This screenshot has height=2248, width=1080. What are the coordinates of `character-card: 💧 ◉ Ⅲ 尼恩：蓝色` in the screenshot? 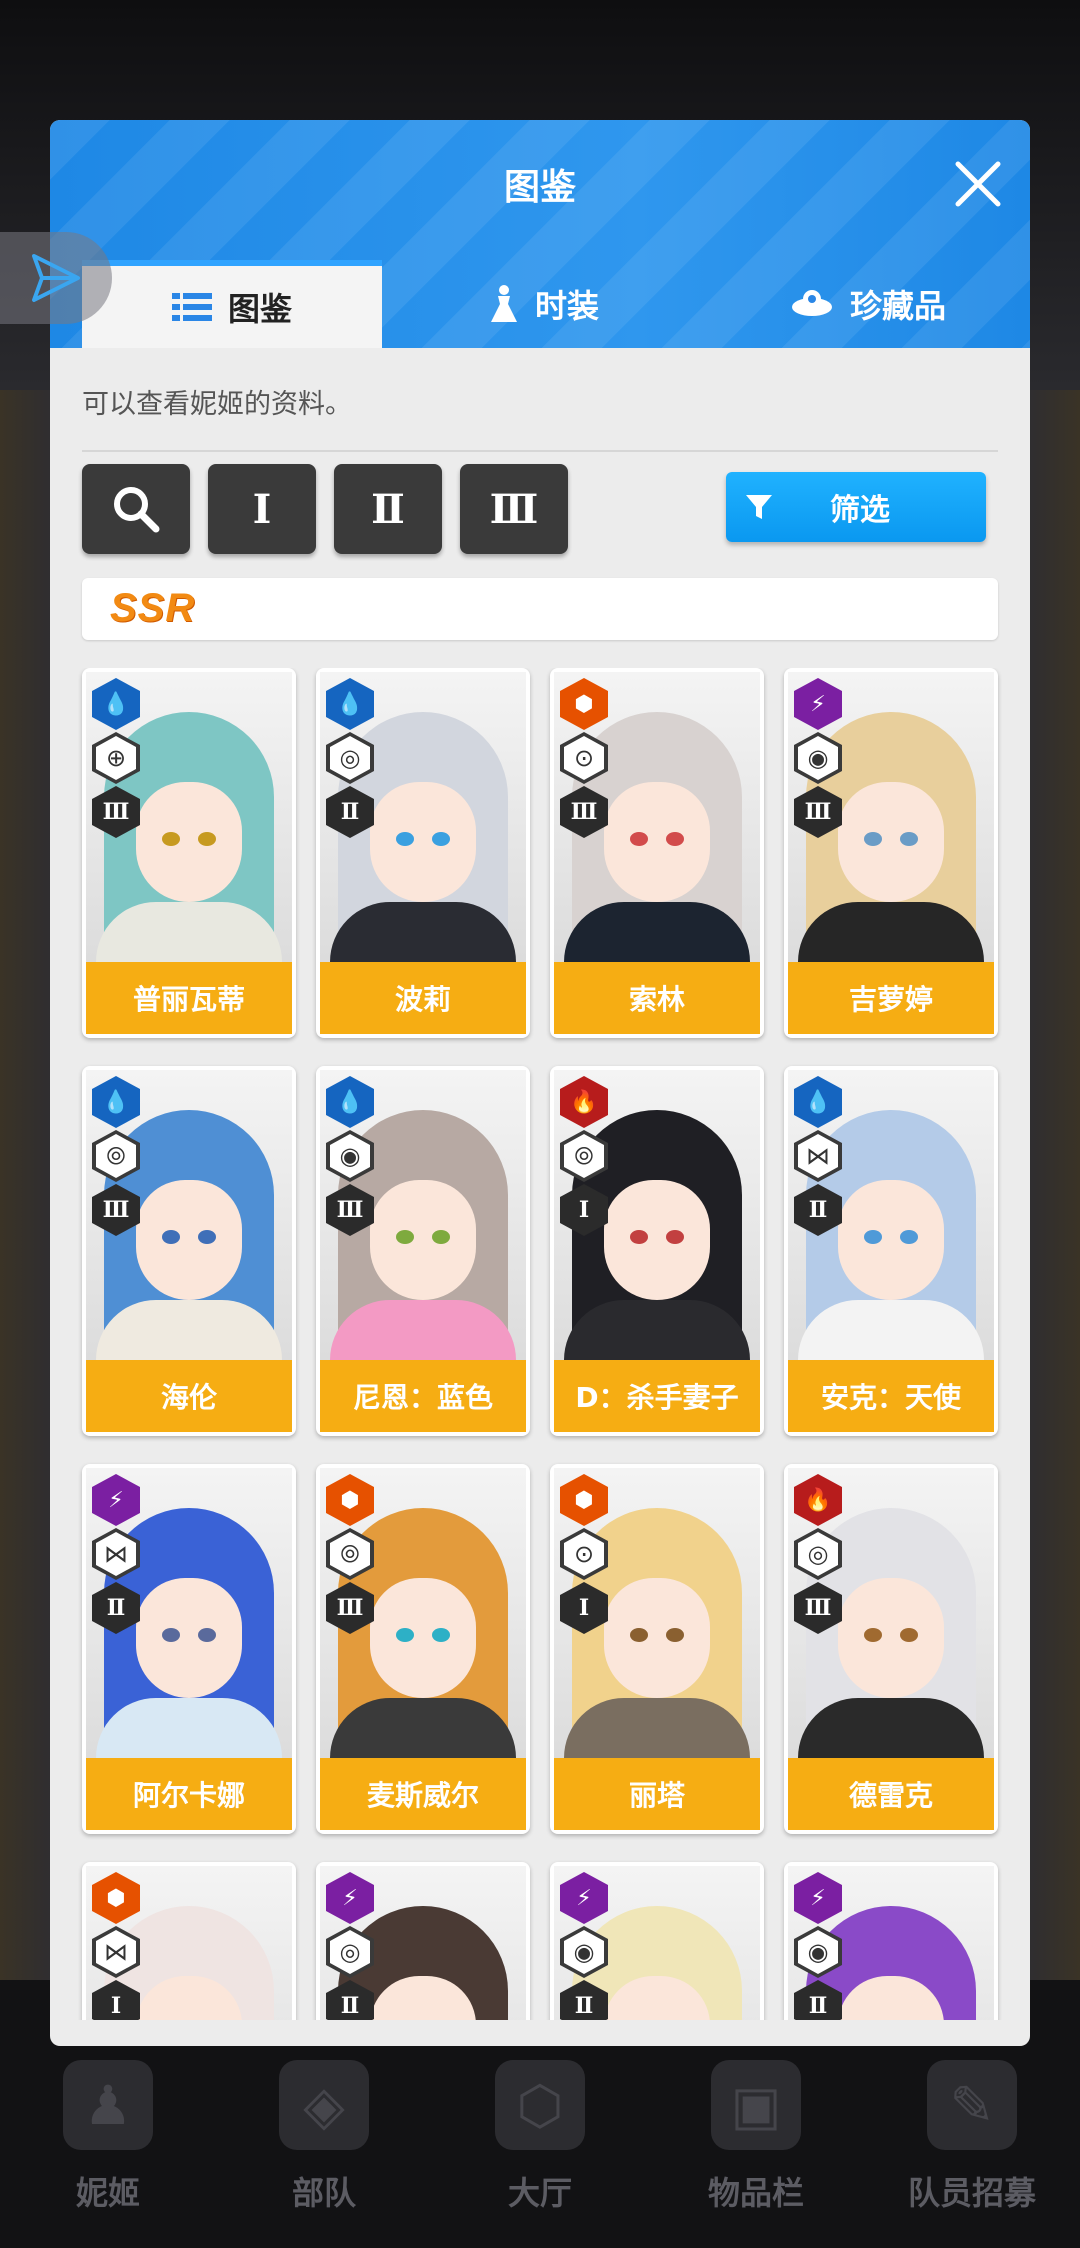 It's located at (423, 1251).